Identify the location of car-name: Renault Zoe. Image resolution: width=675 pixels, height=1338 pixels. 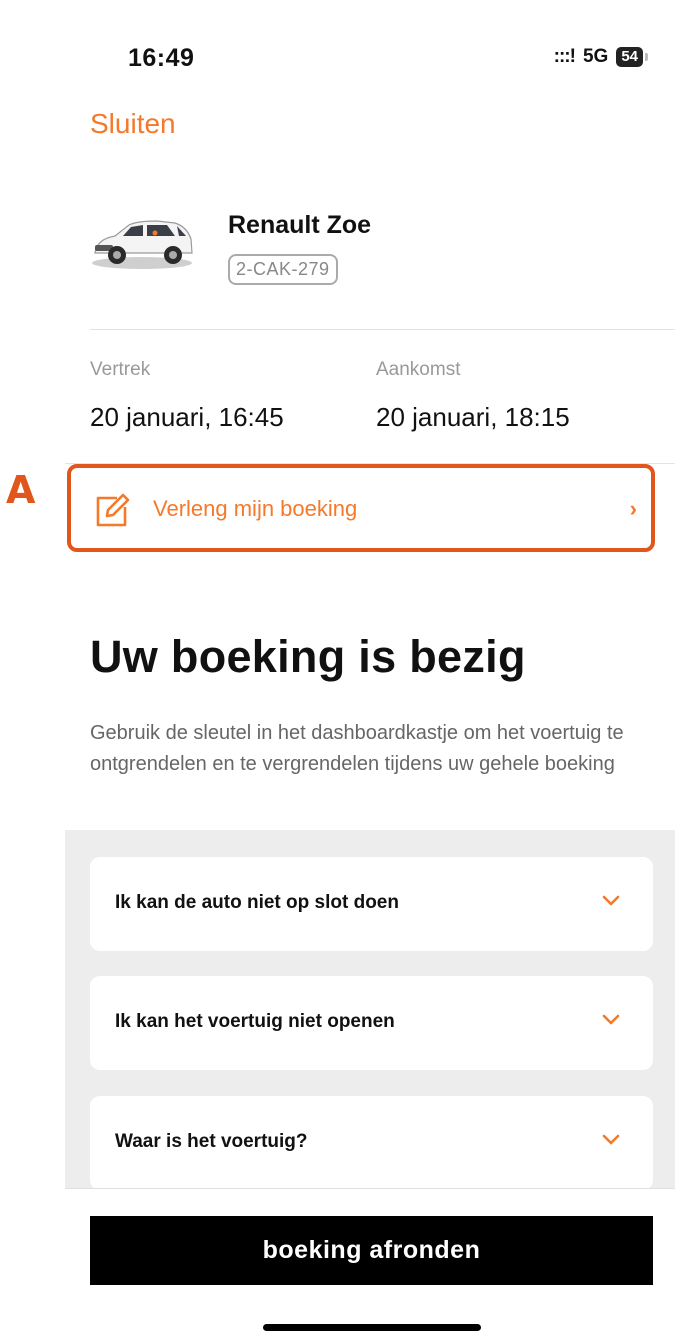
(300, 225).